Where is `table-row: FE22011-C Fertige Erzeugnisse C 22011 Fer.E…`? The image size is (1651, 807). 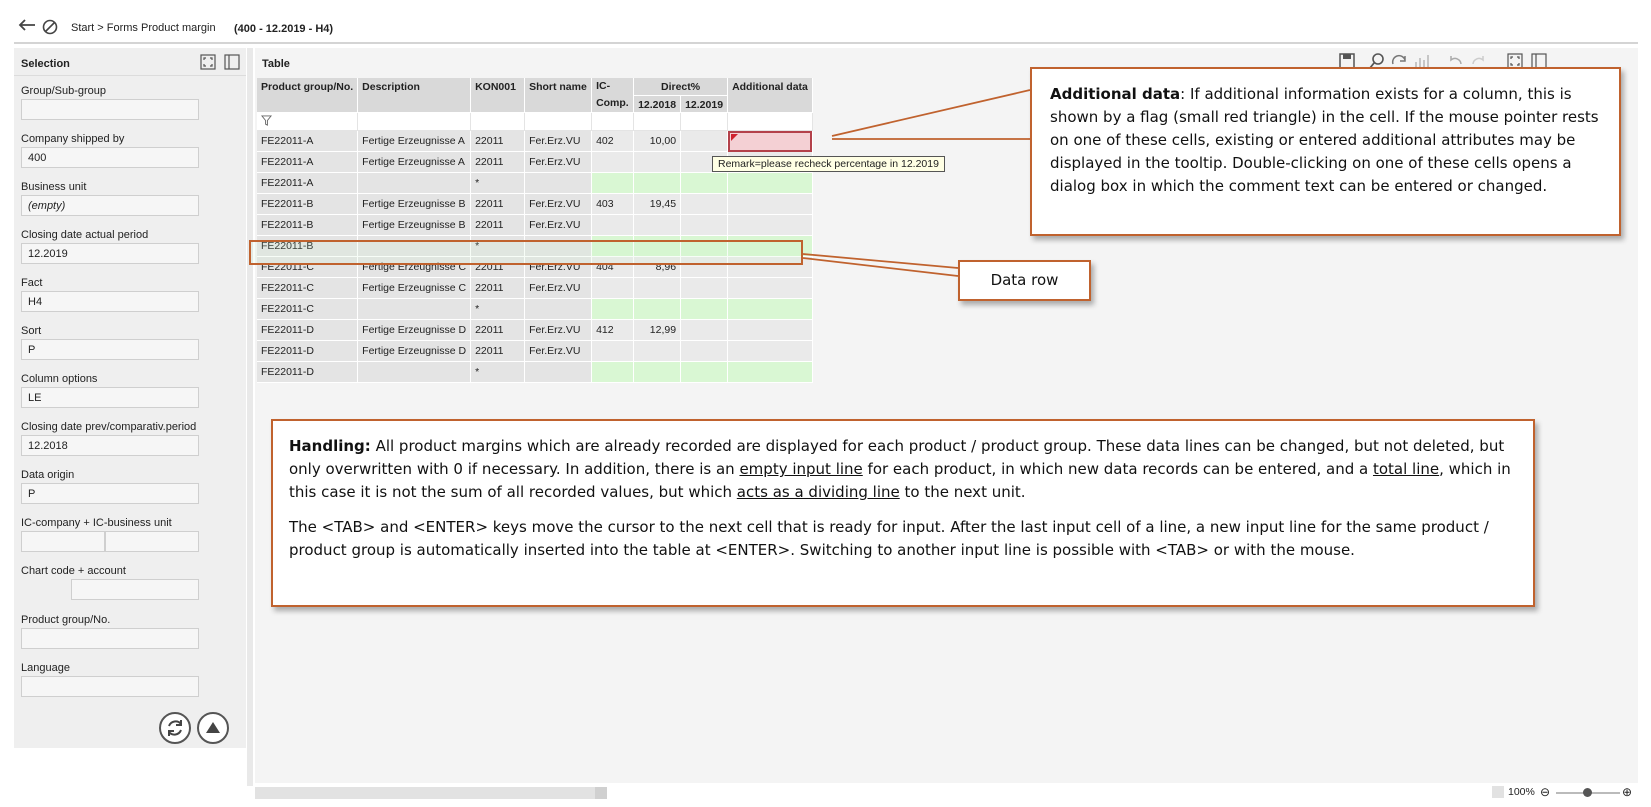 table-row: FE22011-C Fertige Erzeugnisse C 22011 Fer.E… is located at coordinates (535, 288).